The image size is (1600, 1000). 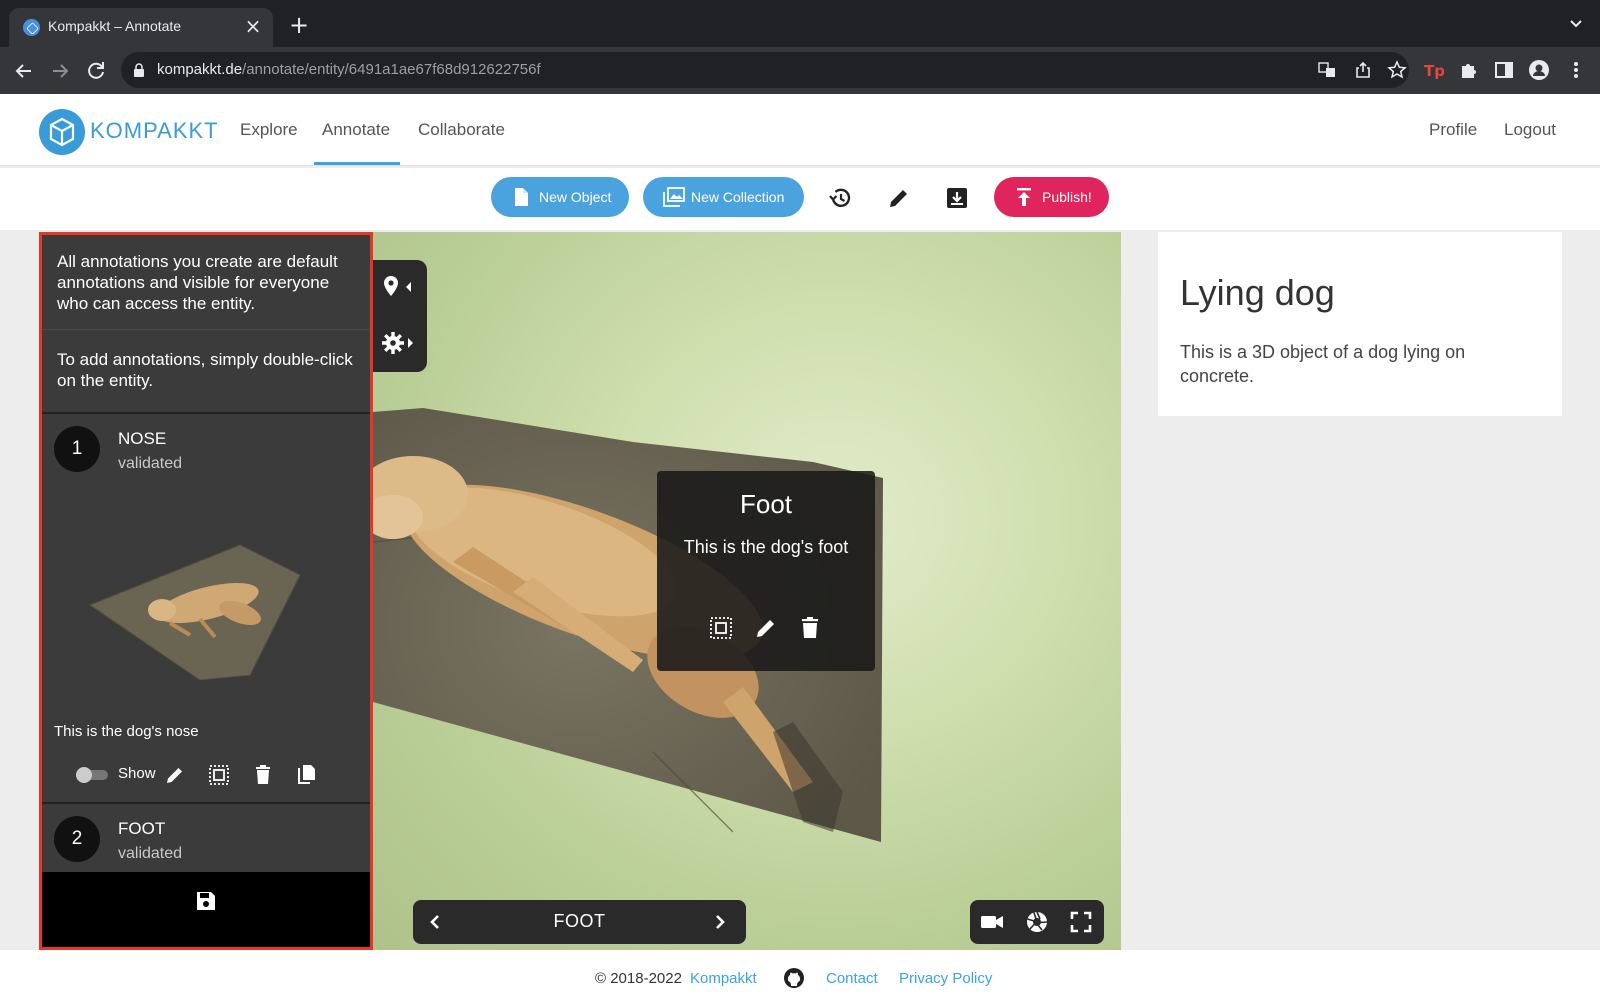 What do you see at coordinates (154, 131) in the screenshot?
I see `brand-wordmark: KOMPAKKT` at bounding box center [154, 131].